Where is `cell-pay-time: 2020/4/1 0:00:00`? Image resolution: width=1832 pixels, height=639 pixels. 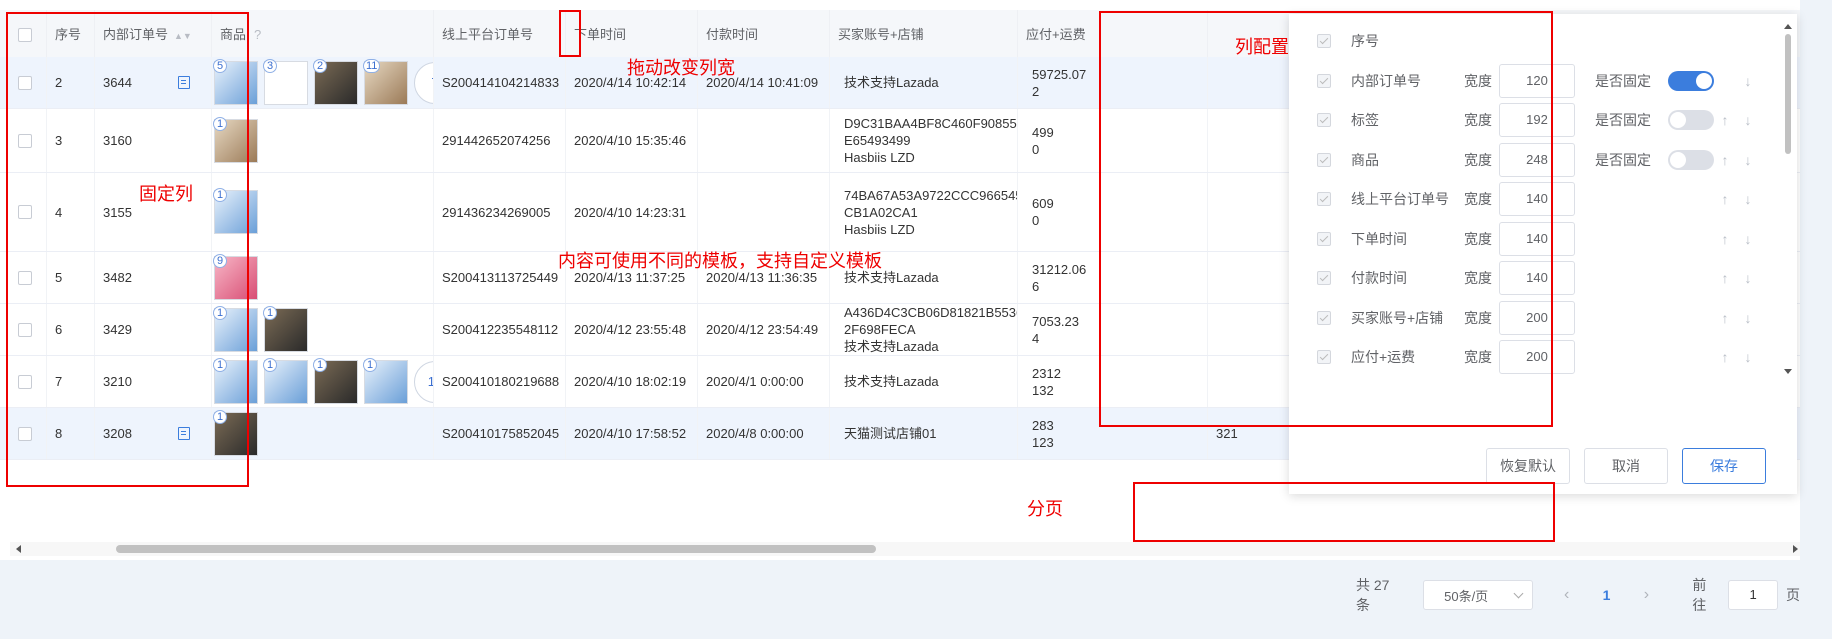
cell-pay-time: 2020/4/1 0:00:00 is located at coordinates (764, 381).